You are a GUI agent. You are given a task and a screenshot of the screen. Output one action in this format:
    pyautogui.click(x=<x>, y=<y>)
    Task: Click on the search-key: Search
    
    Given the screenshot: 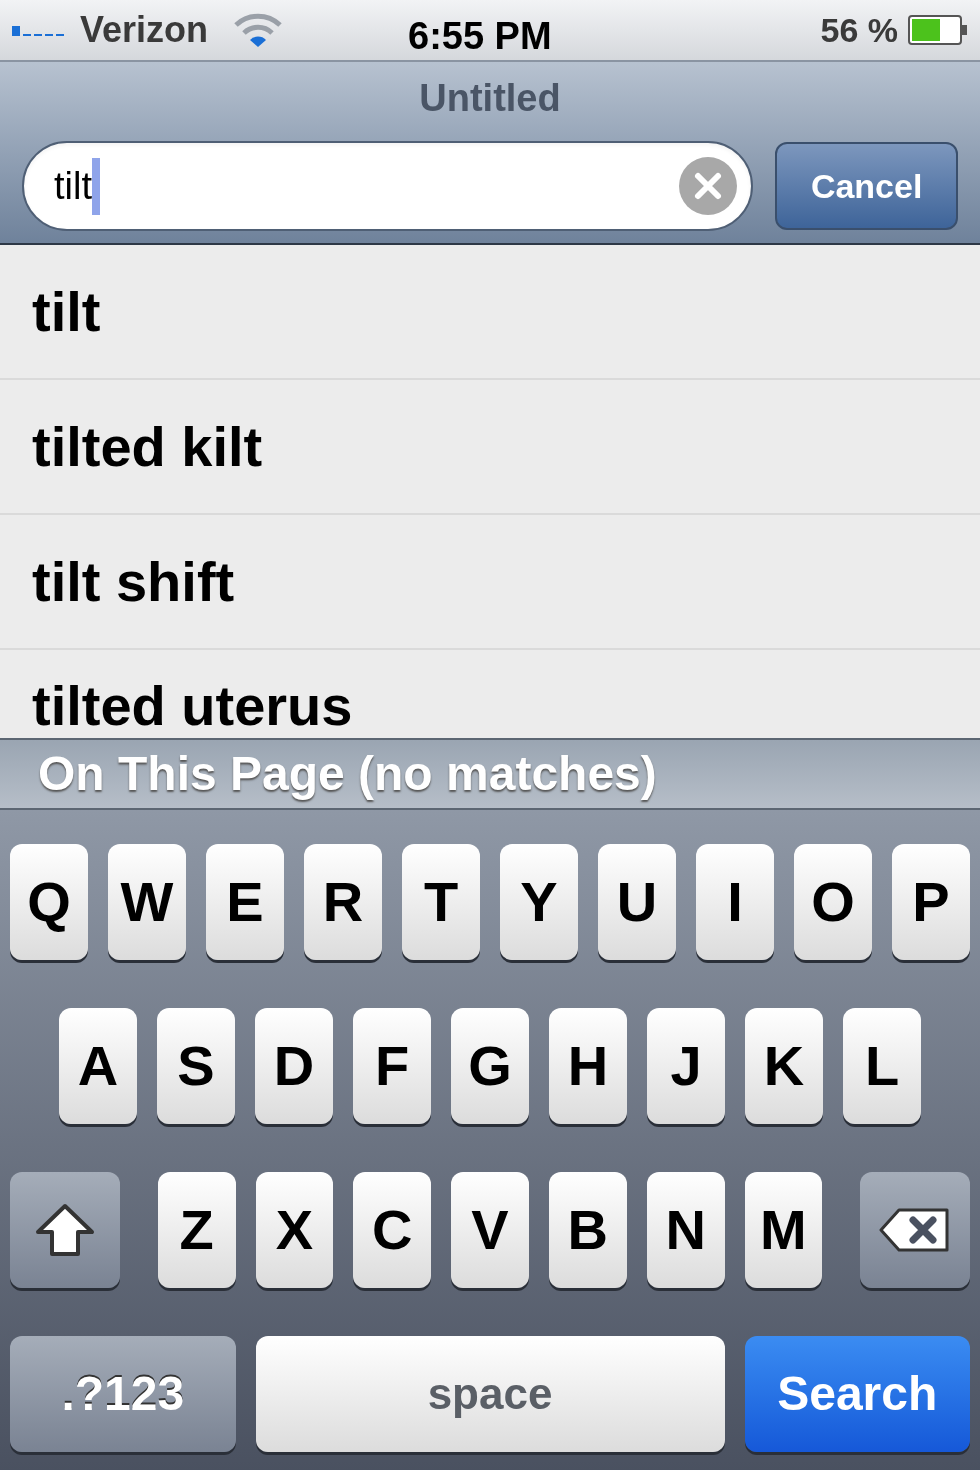 What is the action you would take?
    pyautogui.click(x=857, y=1394)
    